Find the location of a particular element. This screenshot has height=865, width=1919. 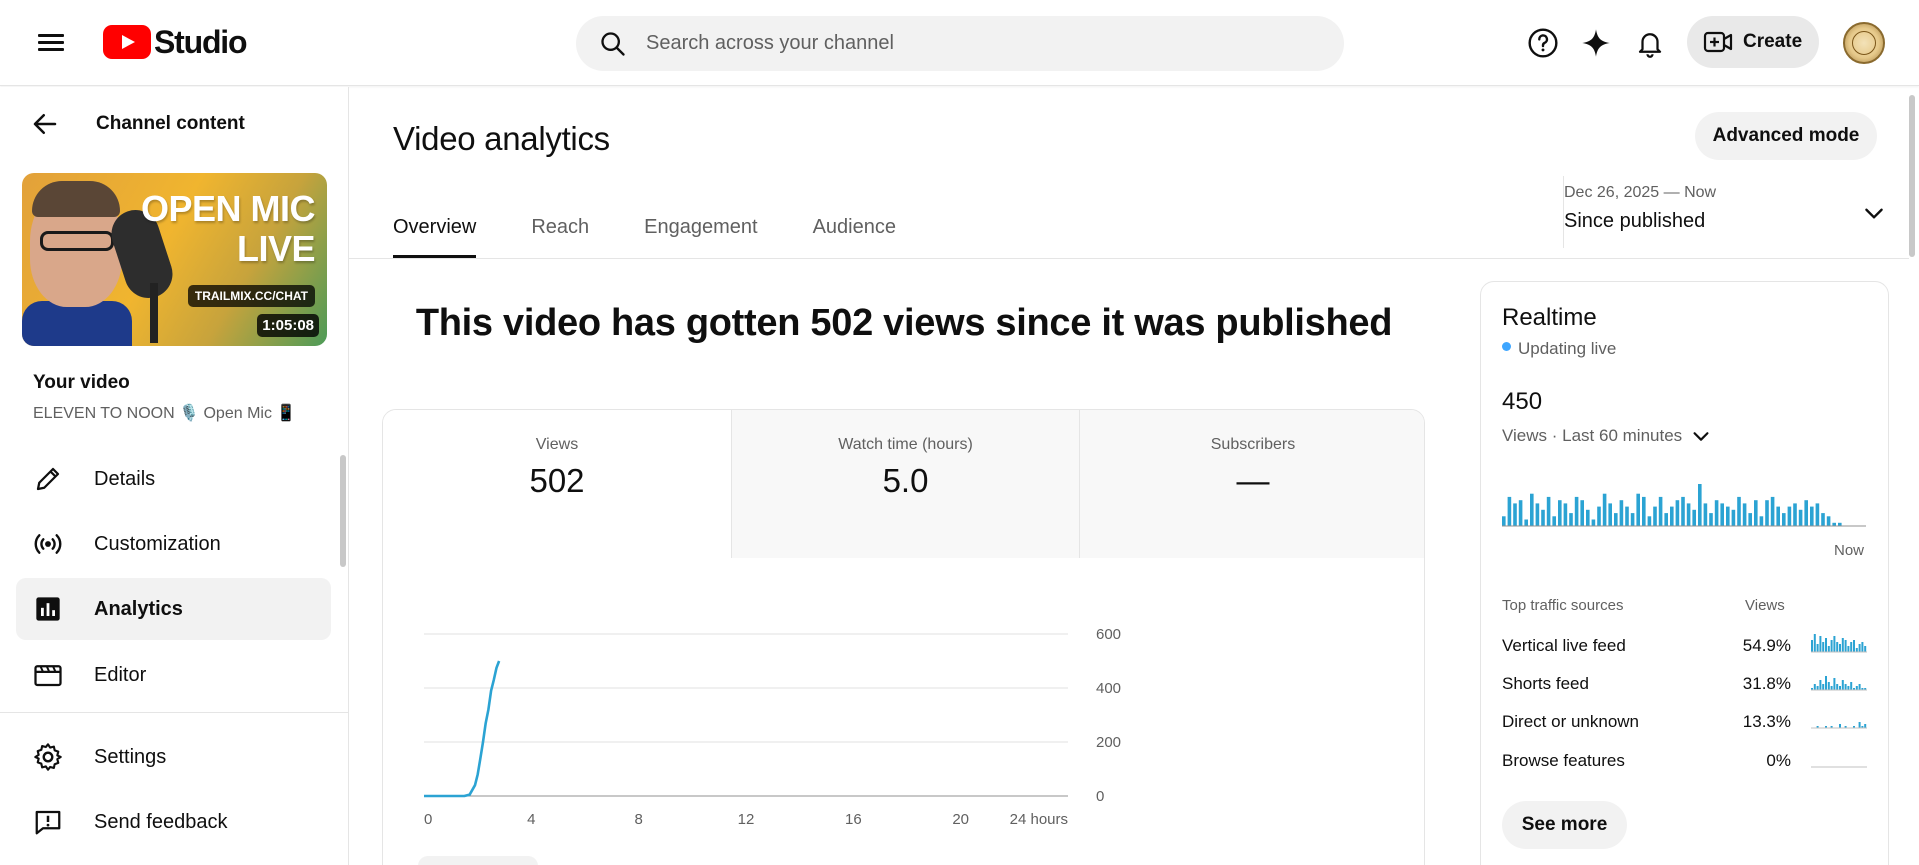

sidebar-item-settings: Settings is located at coordinates (173, 757).